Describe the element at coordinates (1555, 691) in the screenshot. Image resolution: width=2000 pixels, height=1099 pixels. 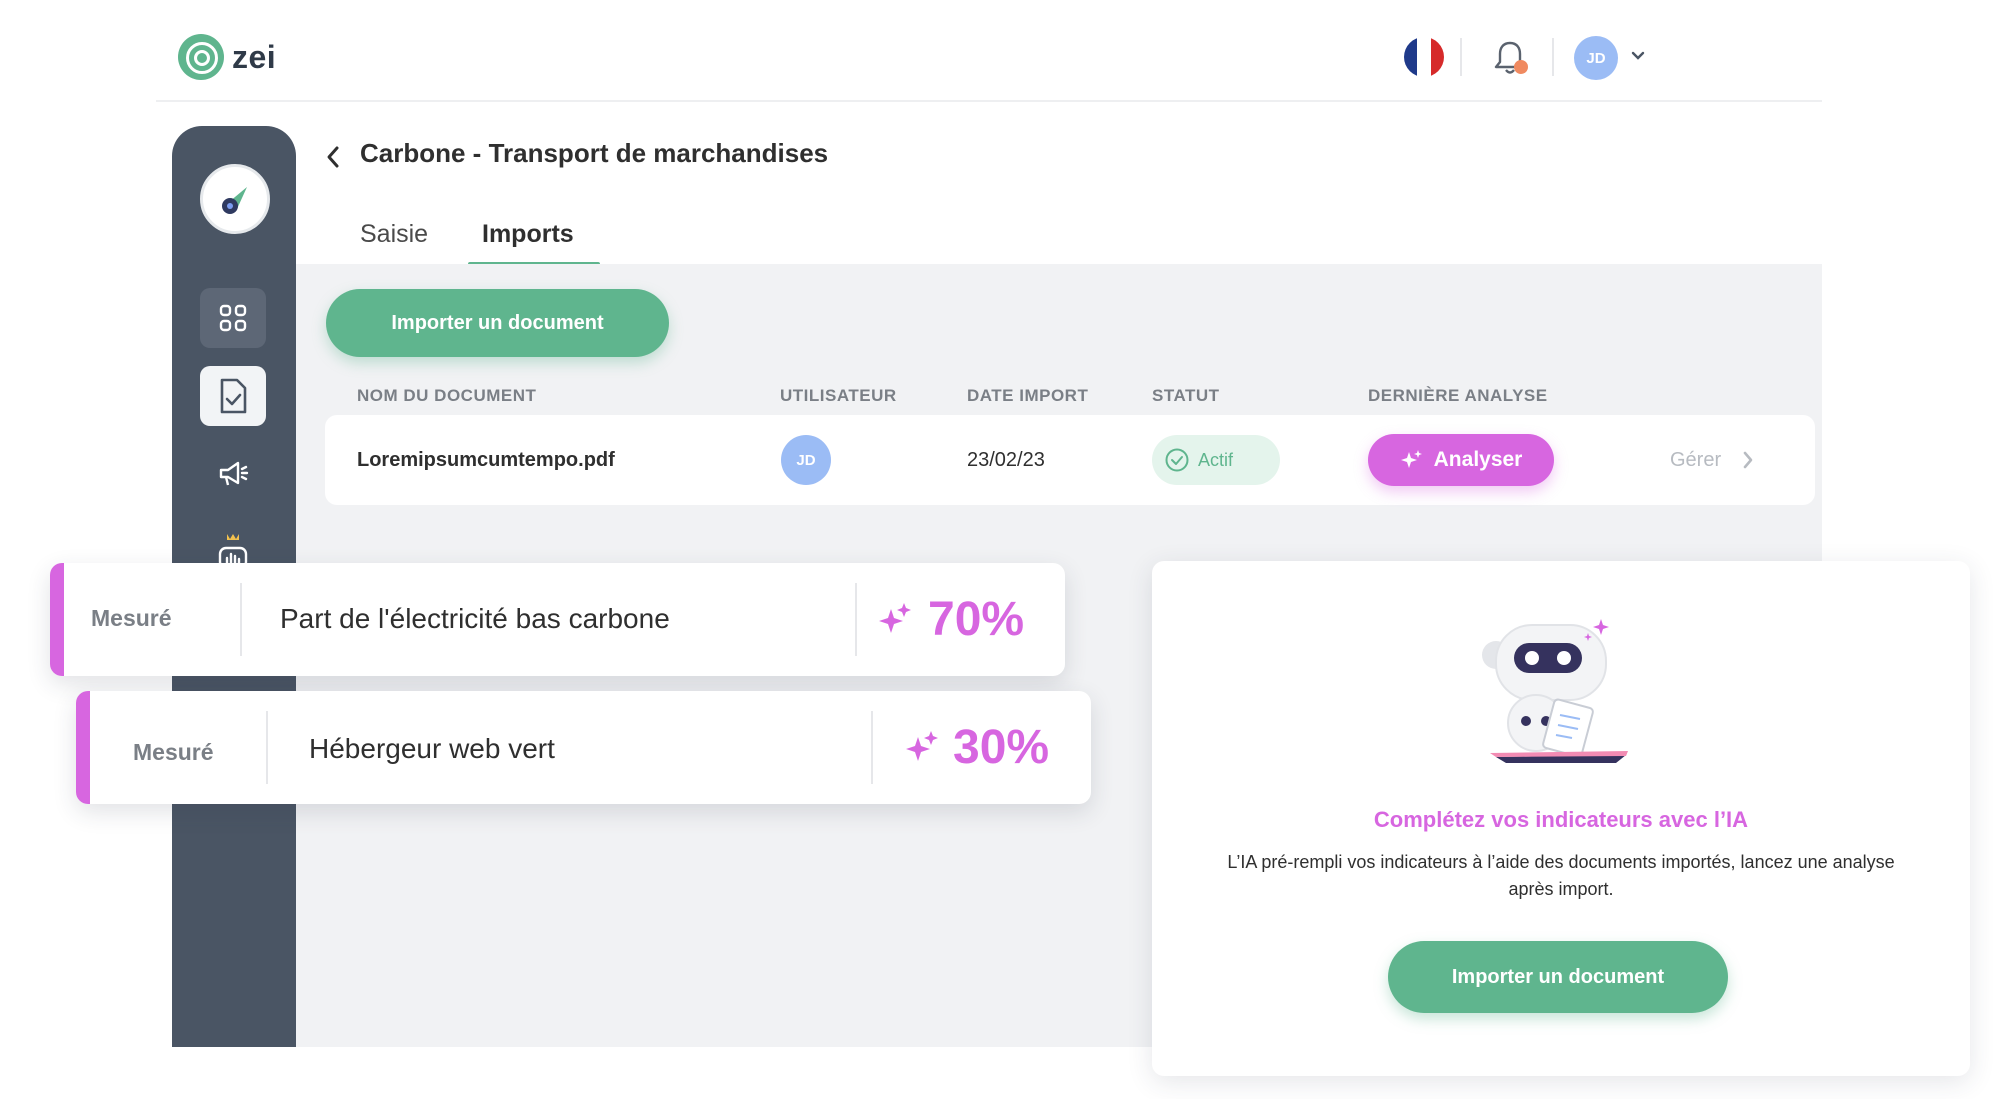
I see `robot-illustration-icon` at that location.